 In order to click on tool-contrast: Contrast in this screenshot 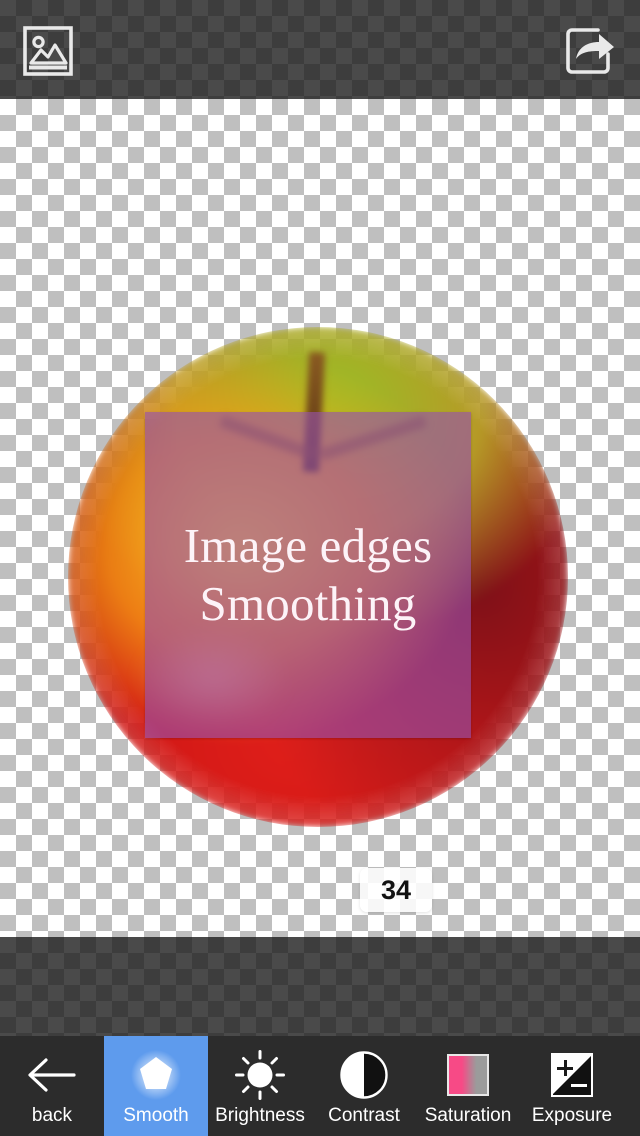, I will do `click(364, 1086)`.